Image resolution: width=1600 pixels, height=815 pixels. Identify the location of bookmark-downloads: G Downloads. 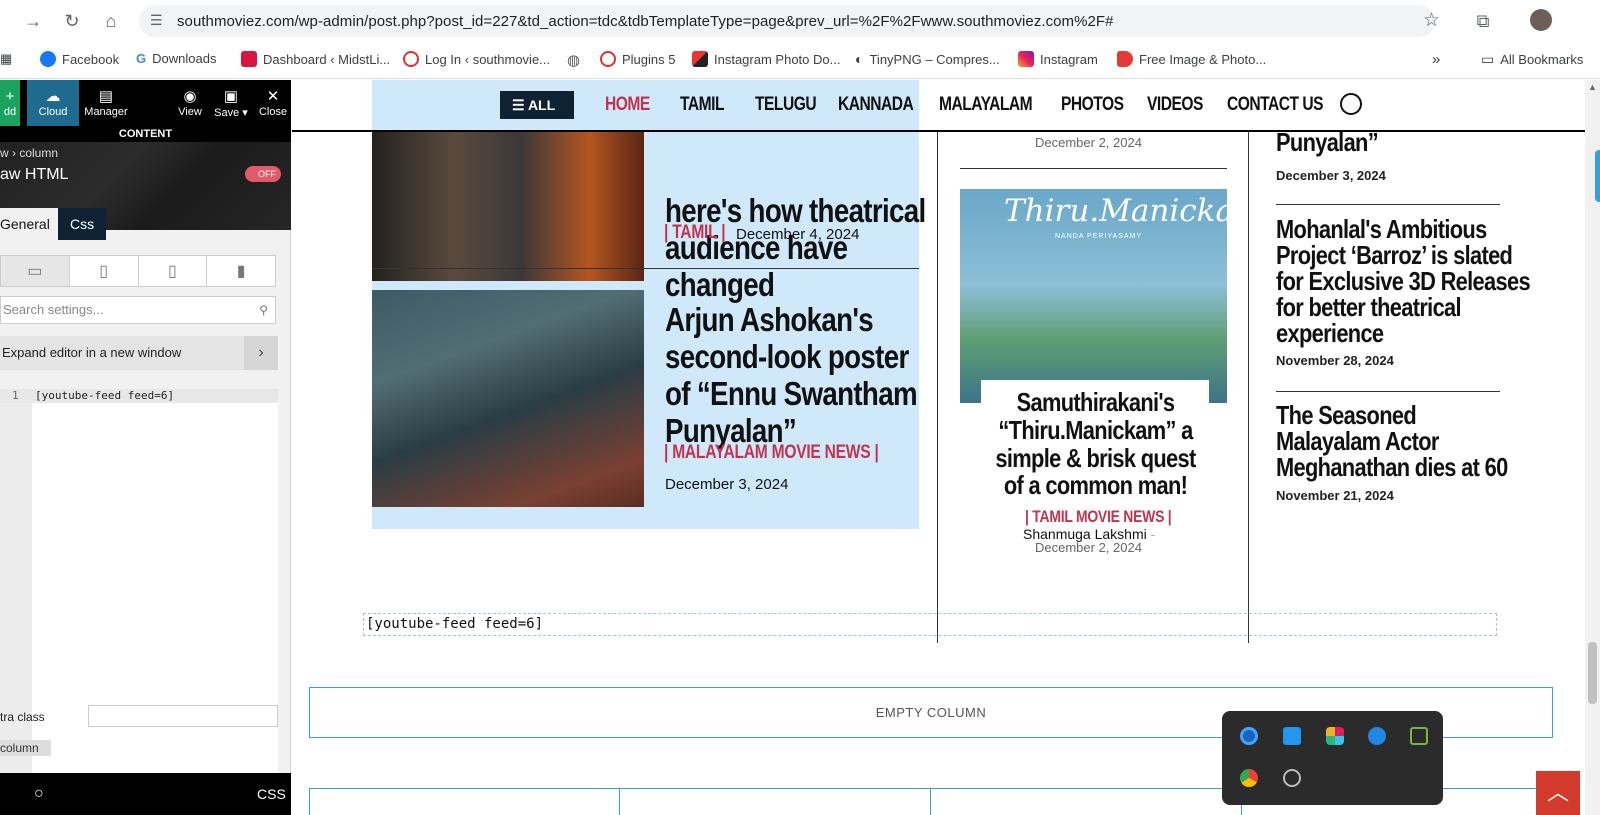
(176, 58).